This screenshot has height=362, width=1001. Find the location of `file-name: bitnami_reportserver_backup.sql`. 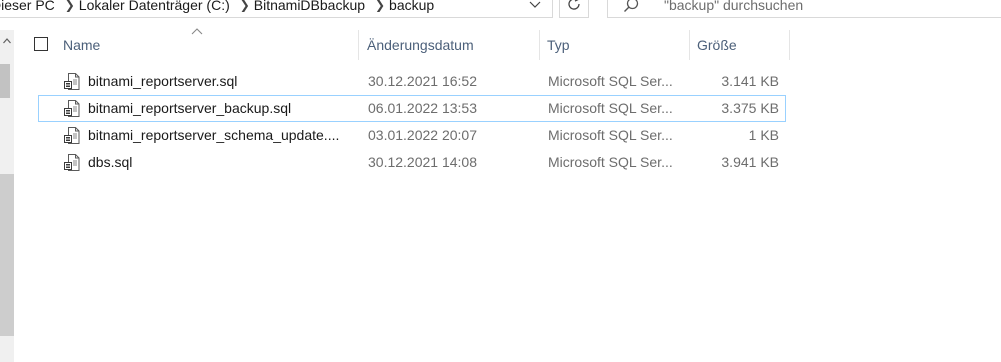

file-name: bitnami_reportserver_backup.sql is located at coordinates (190, 108).